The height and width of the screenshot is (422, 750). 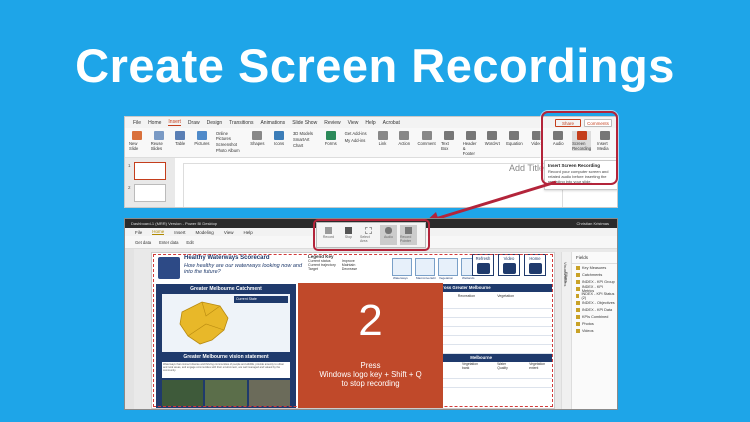 What do you see at coordinates (514, 138) in the screenshot?
I see `equation-button: Equation` at bounding box center [514, 138].